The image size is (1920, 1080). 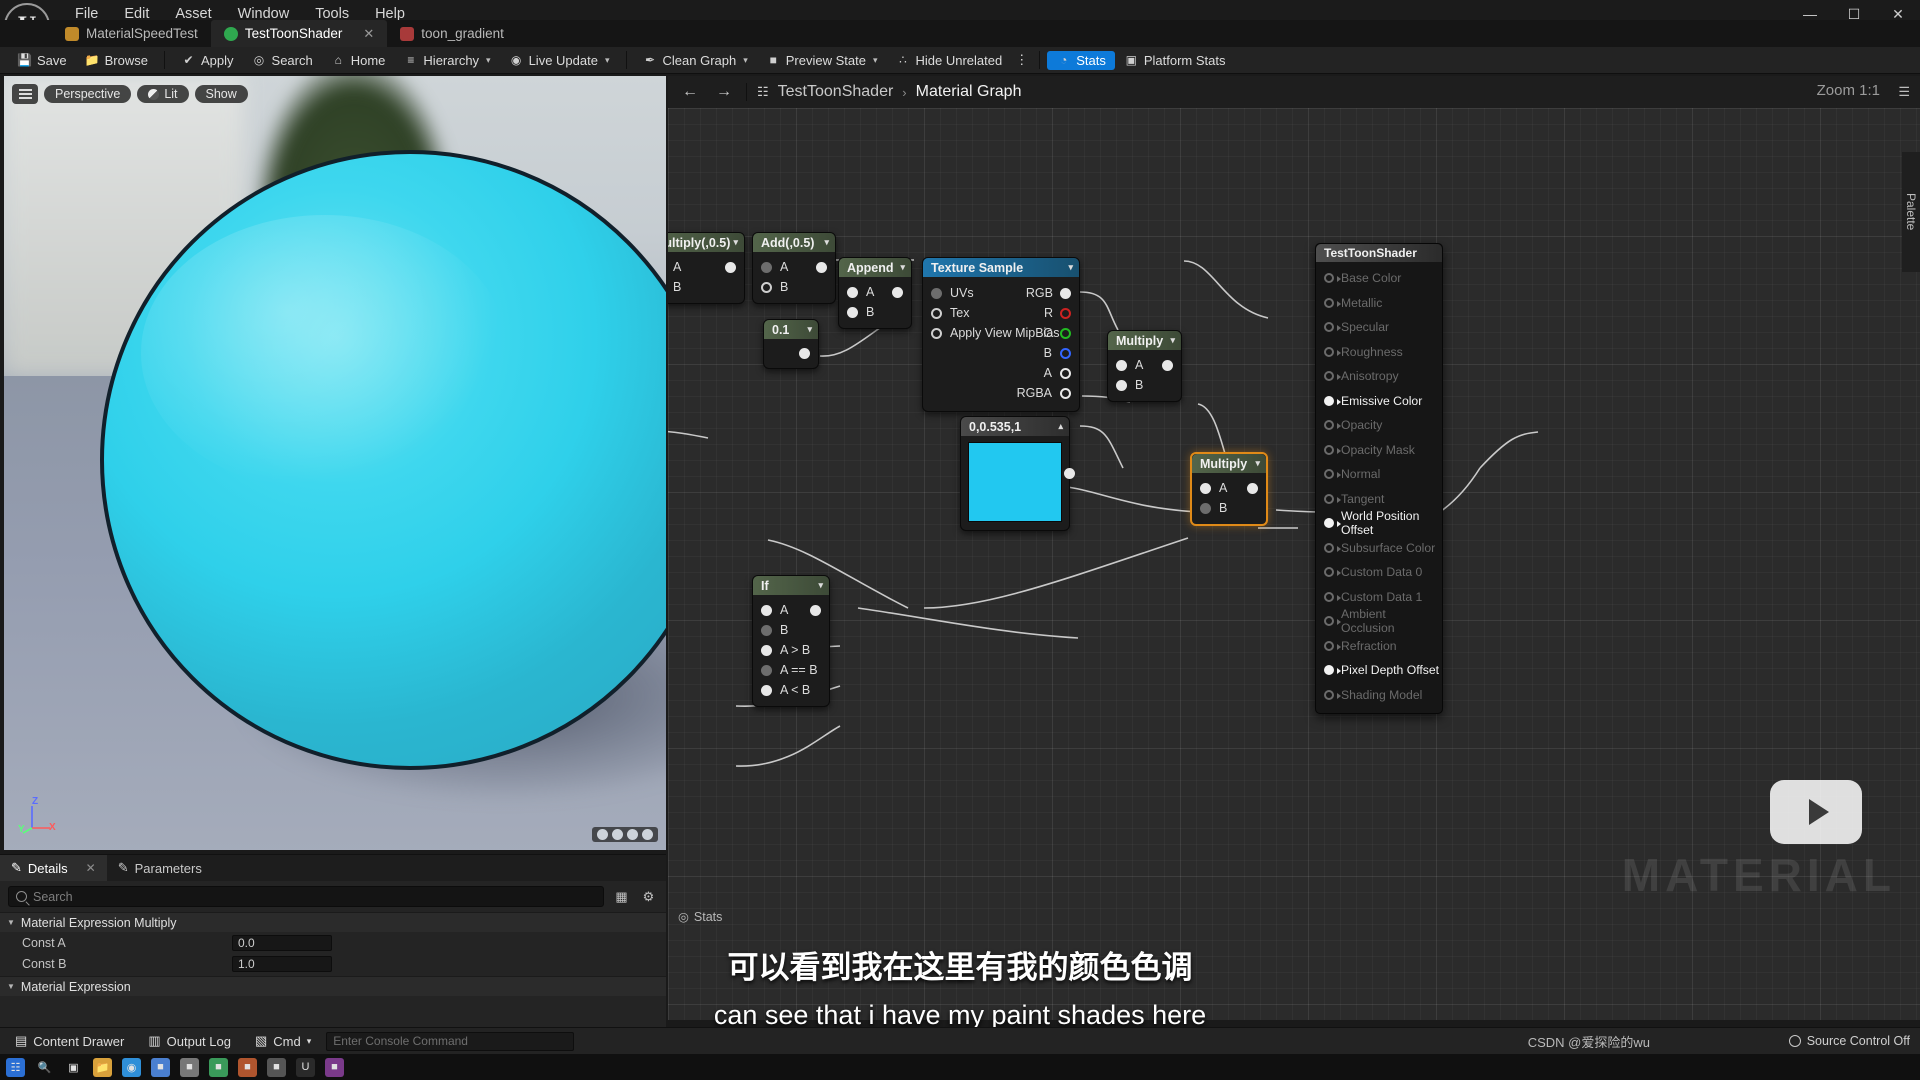 I want to click on task-view-icon: ▣, so click(x=73, y=1067).